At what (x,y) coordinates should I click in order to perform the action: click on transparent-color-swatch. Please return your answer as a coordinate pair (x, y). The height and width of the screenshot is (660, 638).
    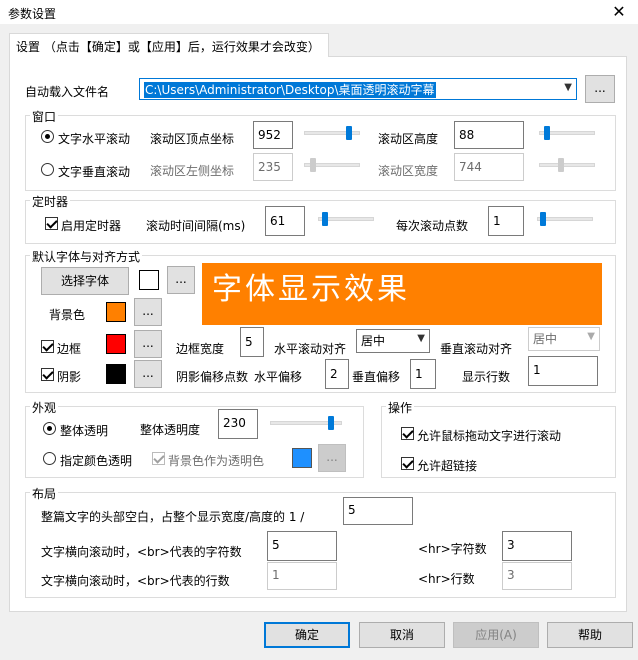
    Looking at the image, I should click on (302, 458).